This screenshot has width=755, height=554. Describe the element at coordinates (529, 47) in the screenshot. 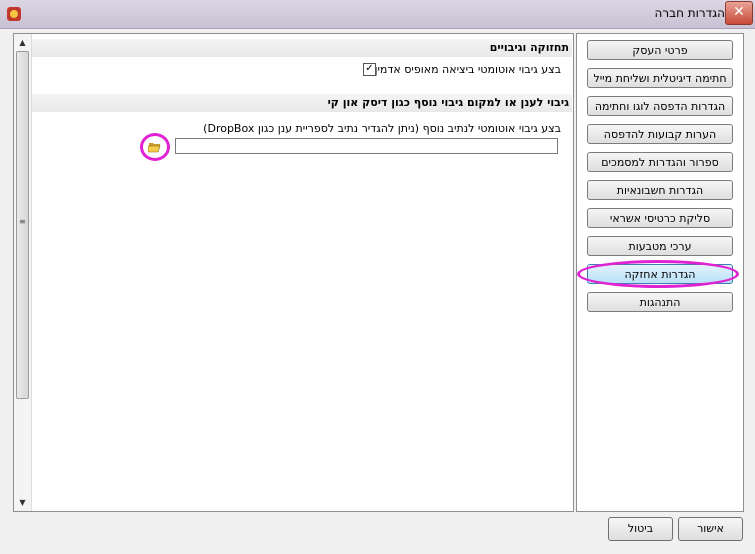

I see `maintenance-section-title: תחזוקה וגיבויים` at that location.